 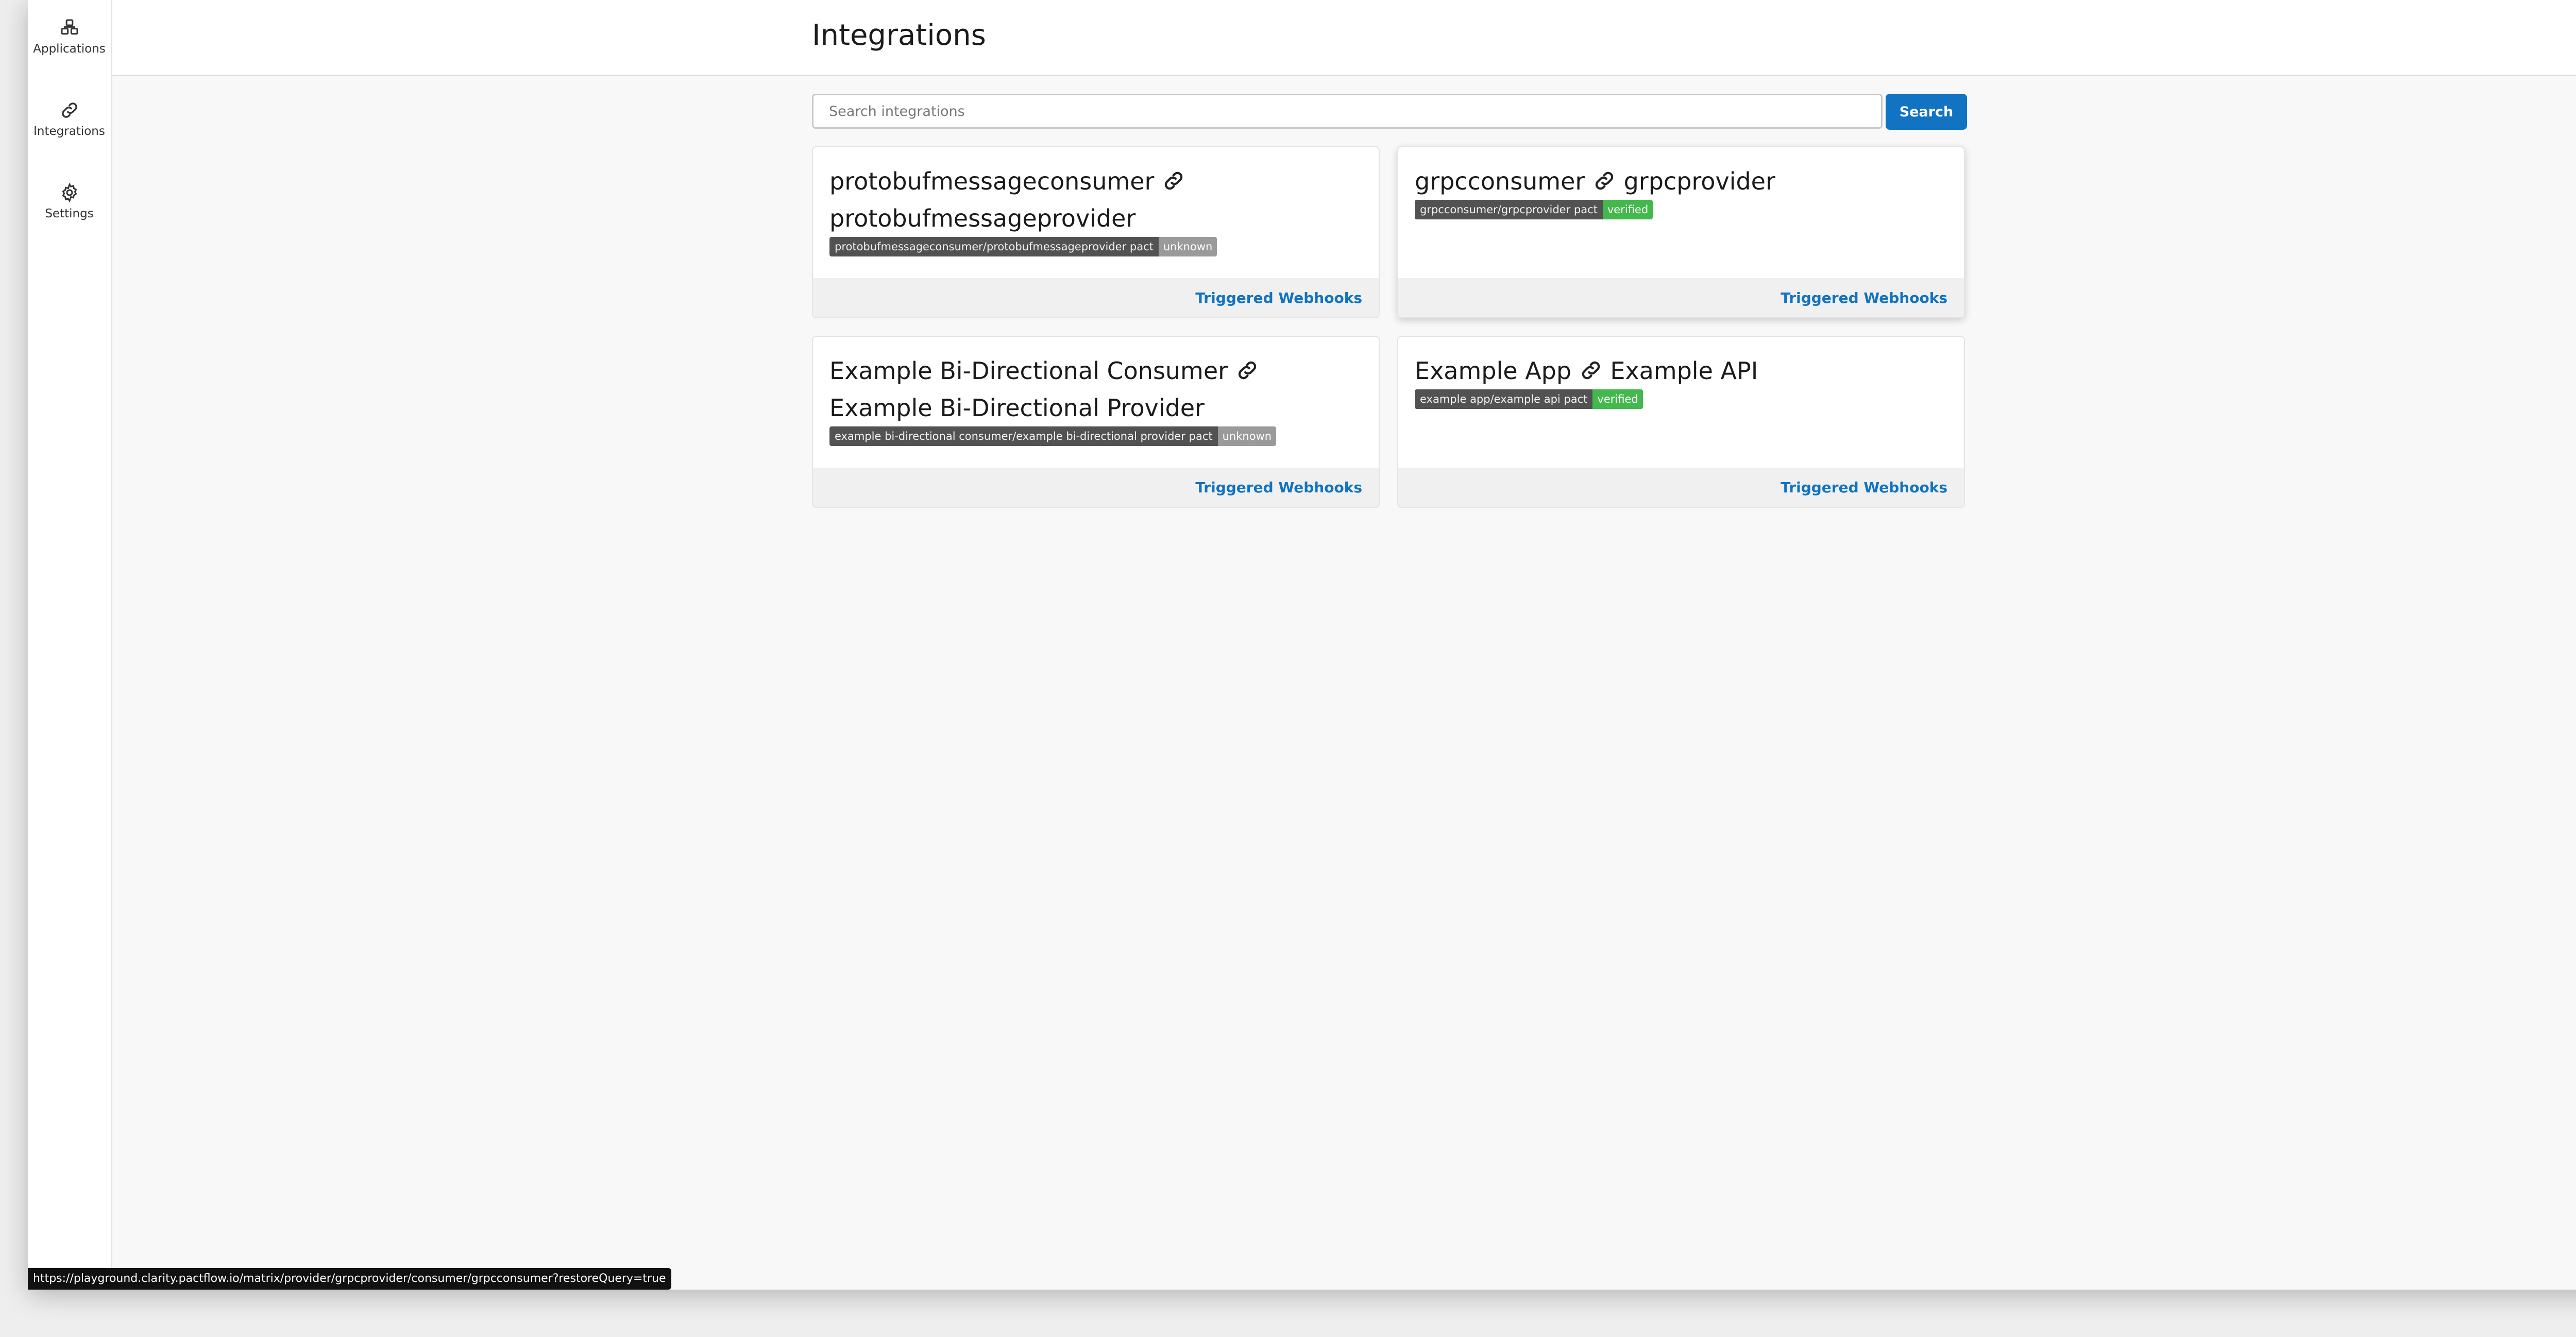 I want to click on provider-name: Example Bi-Directional Provider, so click(x=1017, y=408).